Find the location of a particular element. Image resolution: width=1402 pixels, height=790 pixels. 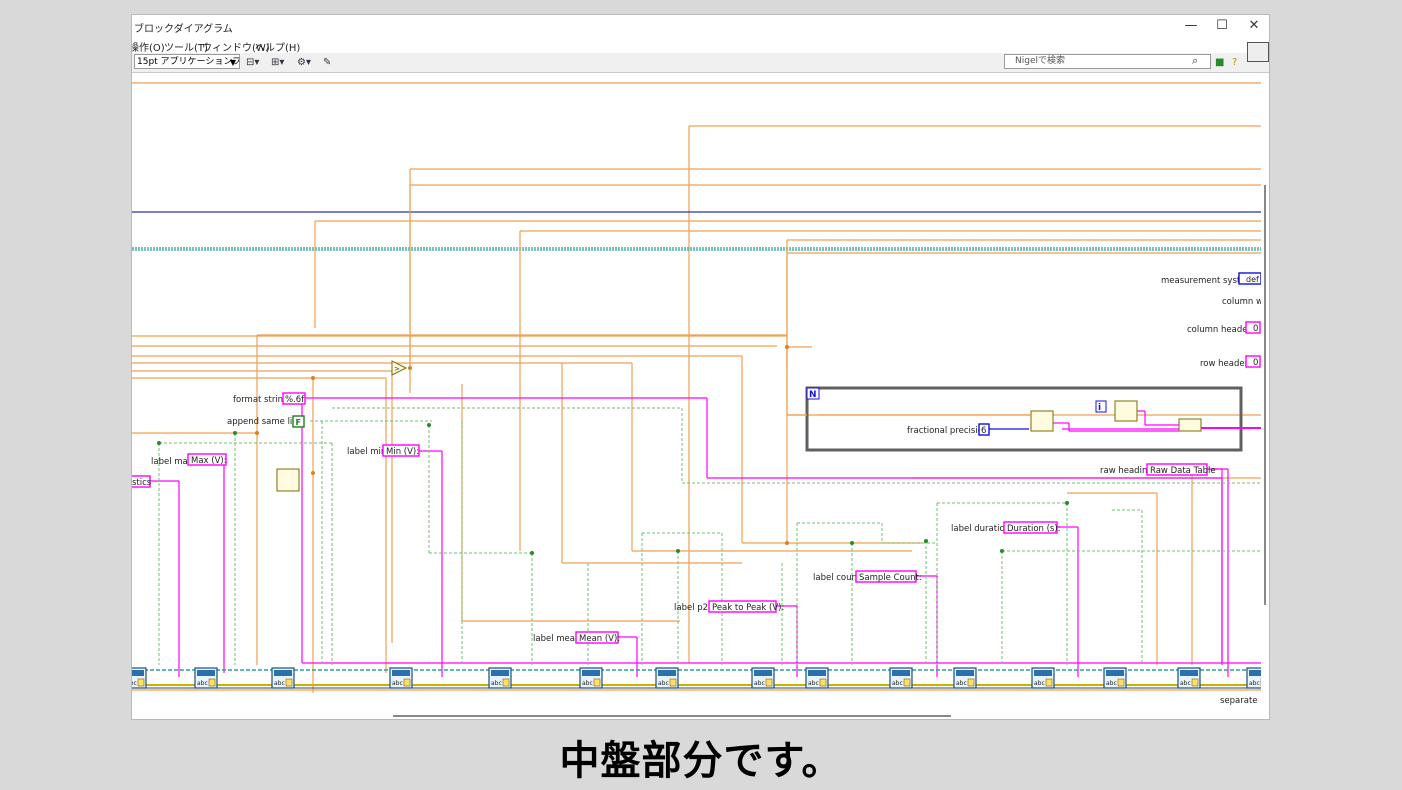

label-min-caption: label min is located at coordinates (366, 452).